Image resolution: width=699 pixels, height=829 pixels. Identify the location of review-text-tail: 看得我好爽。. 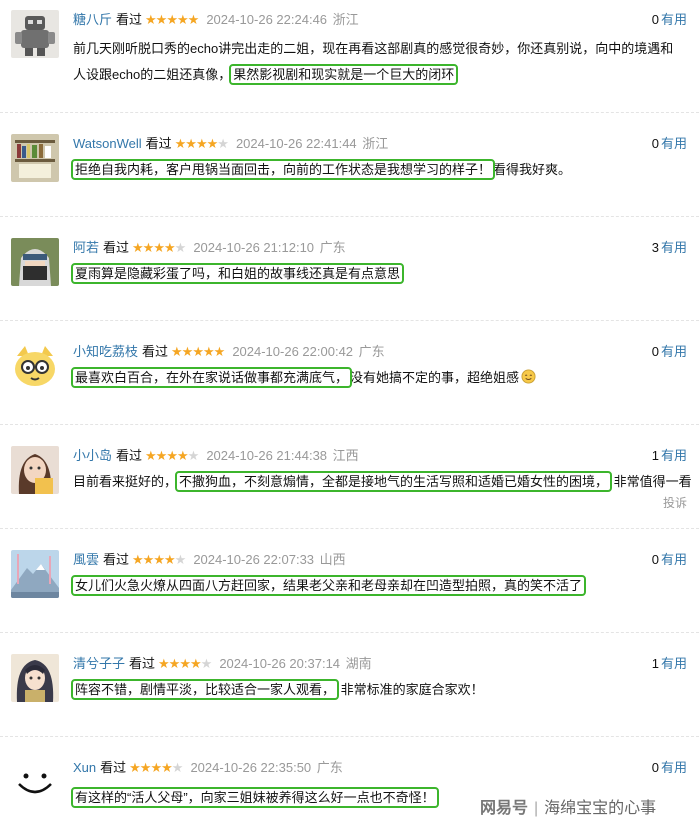
(532, 169).